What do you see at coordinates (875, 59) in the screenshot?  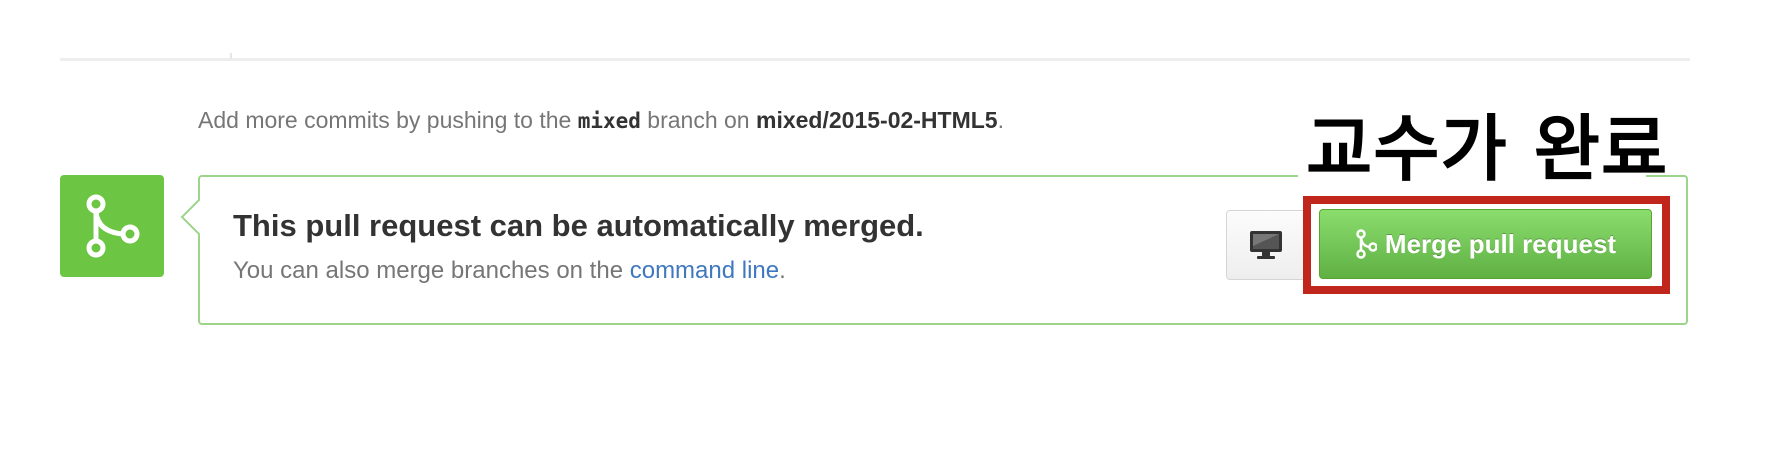 I see `timeline-divider` at bounding box center [875, 59].